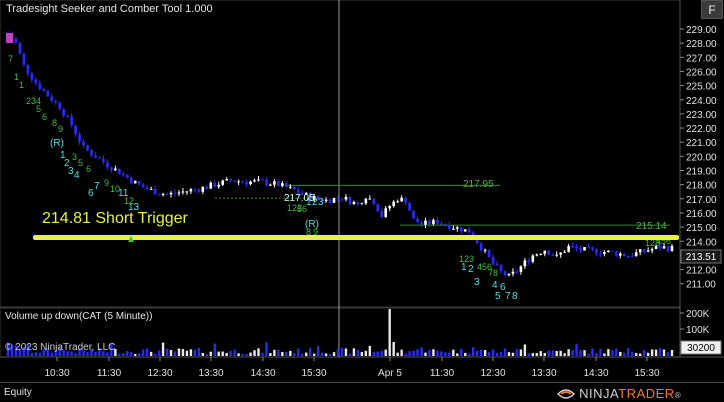 The image size is (724, 402). Describe the element at coordinates (471, 269) in the screenshot. I see `sequential-count-label: 2` at that location.